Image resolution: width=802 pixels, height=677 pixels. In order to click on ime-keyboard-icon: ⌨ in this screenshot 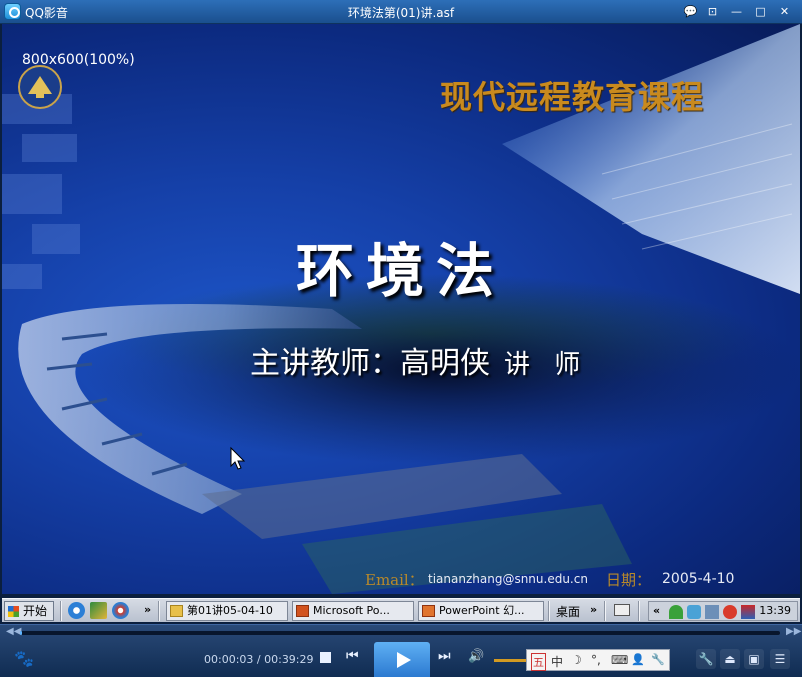, I will do `click(619, 660)`.